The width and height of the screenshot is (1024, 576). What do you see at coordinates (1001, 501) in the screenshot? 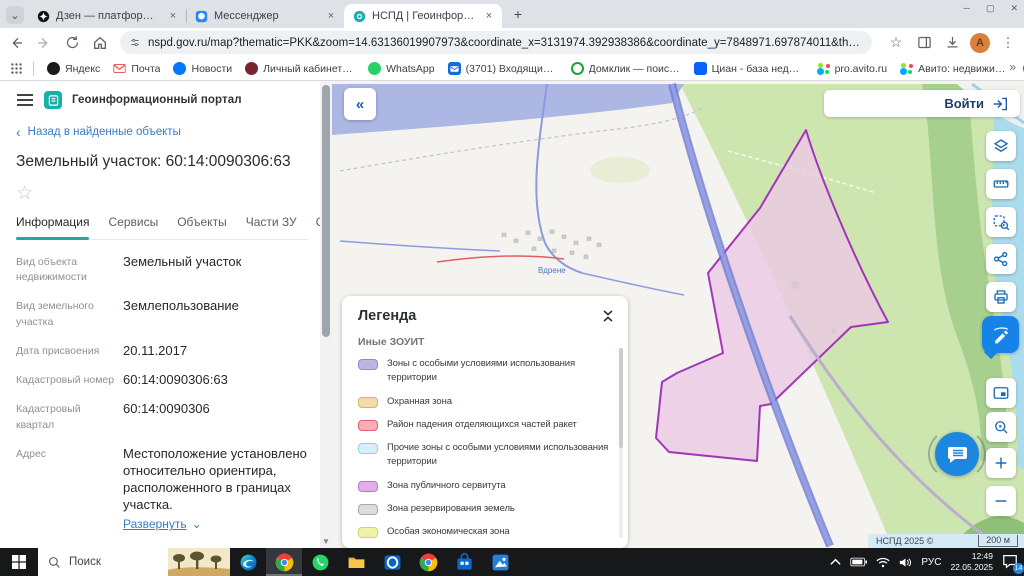
I see `zoom-out-button` at bounding box center [1001, 501].